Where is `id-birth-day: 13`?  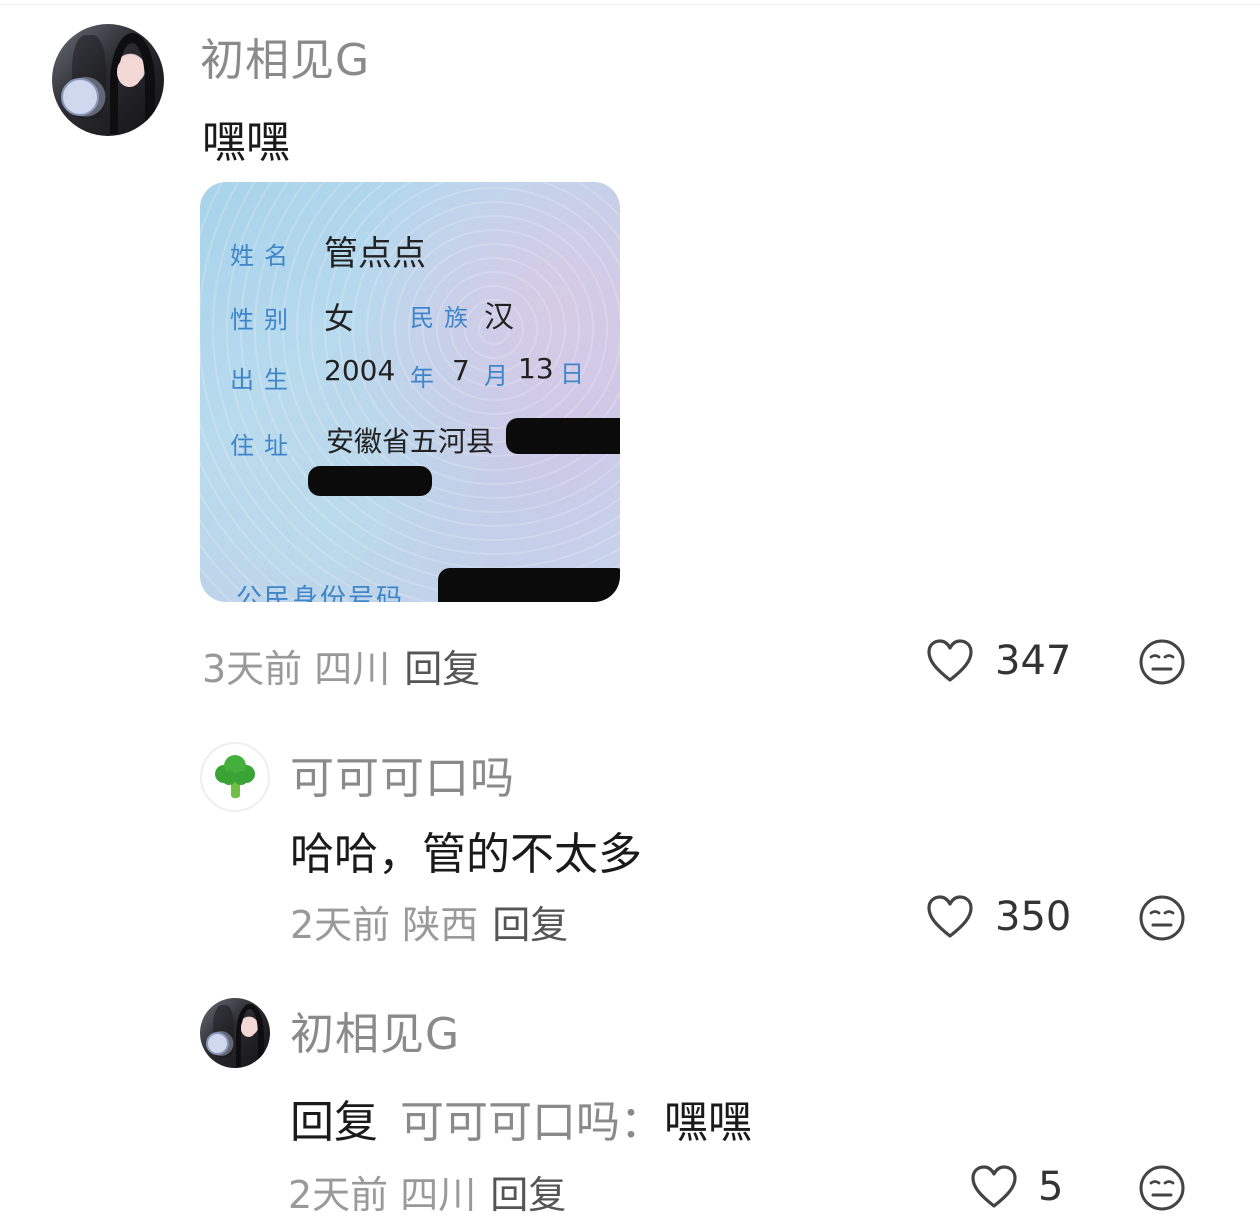
id-birth-day: 13 is located at coordinates (536, 368).